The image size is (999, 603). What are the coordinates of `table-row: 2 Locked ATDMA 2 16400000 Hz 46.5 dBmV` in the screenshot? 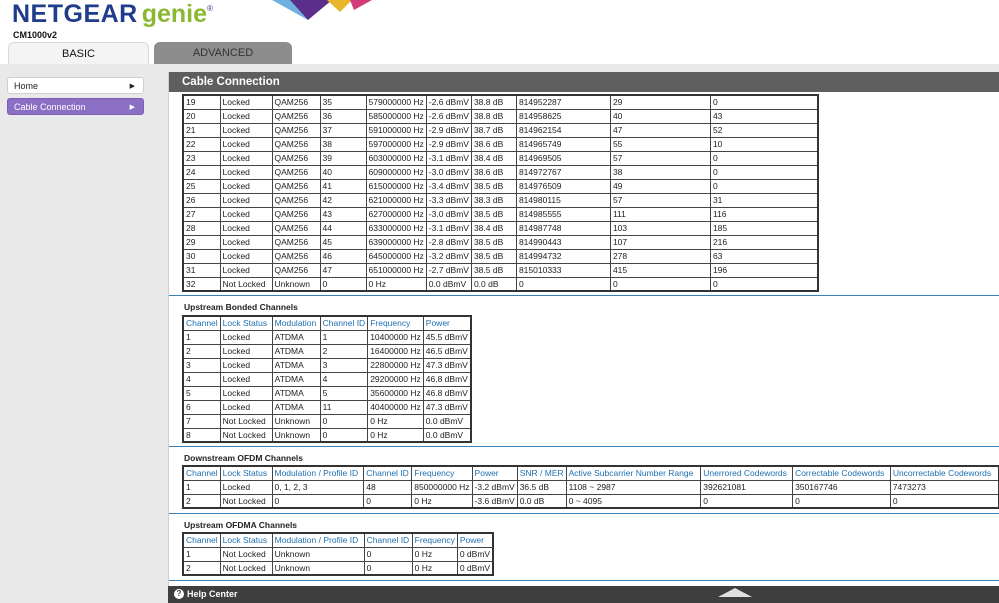 It's located at (327, 351).